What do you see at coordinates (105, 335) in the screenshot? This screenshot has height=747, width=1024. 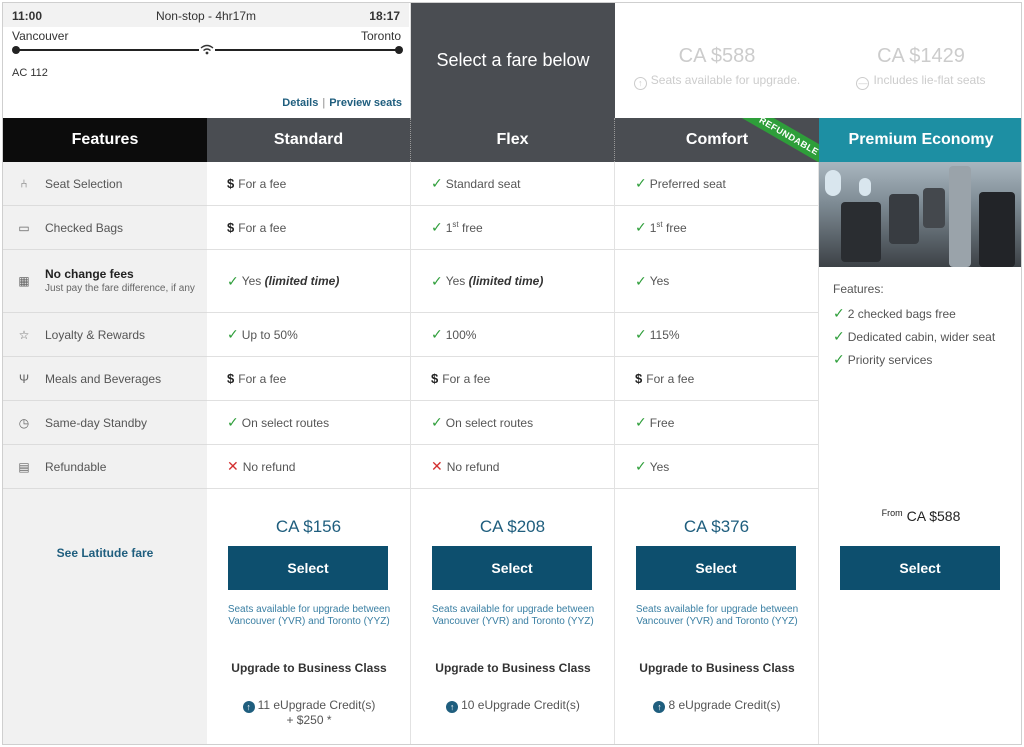 I see `feature-row-loyalty: ☆ Loyalty & Rewards` at bounding box center [105, 335].